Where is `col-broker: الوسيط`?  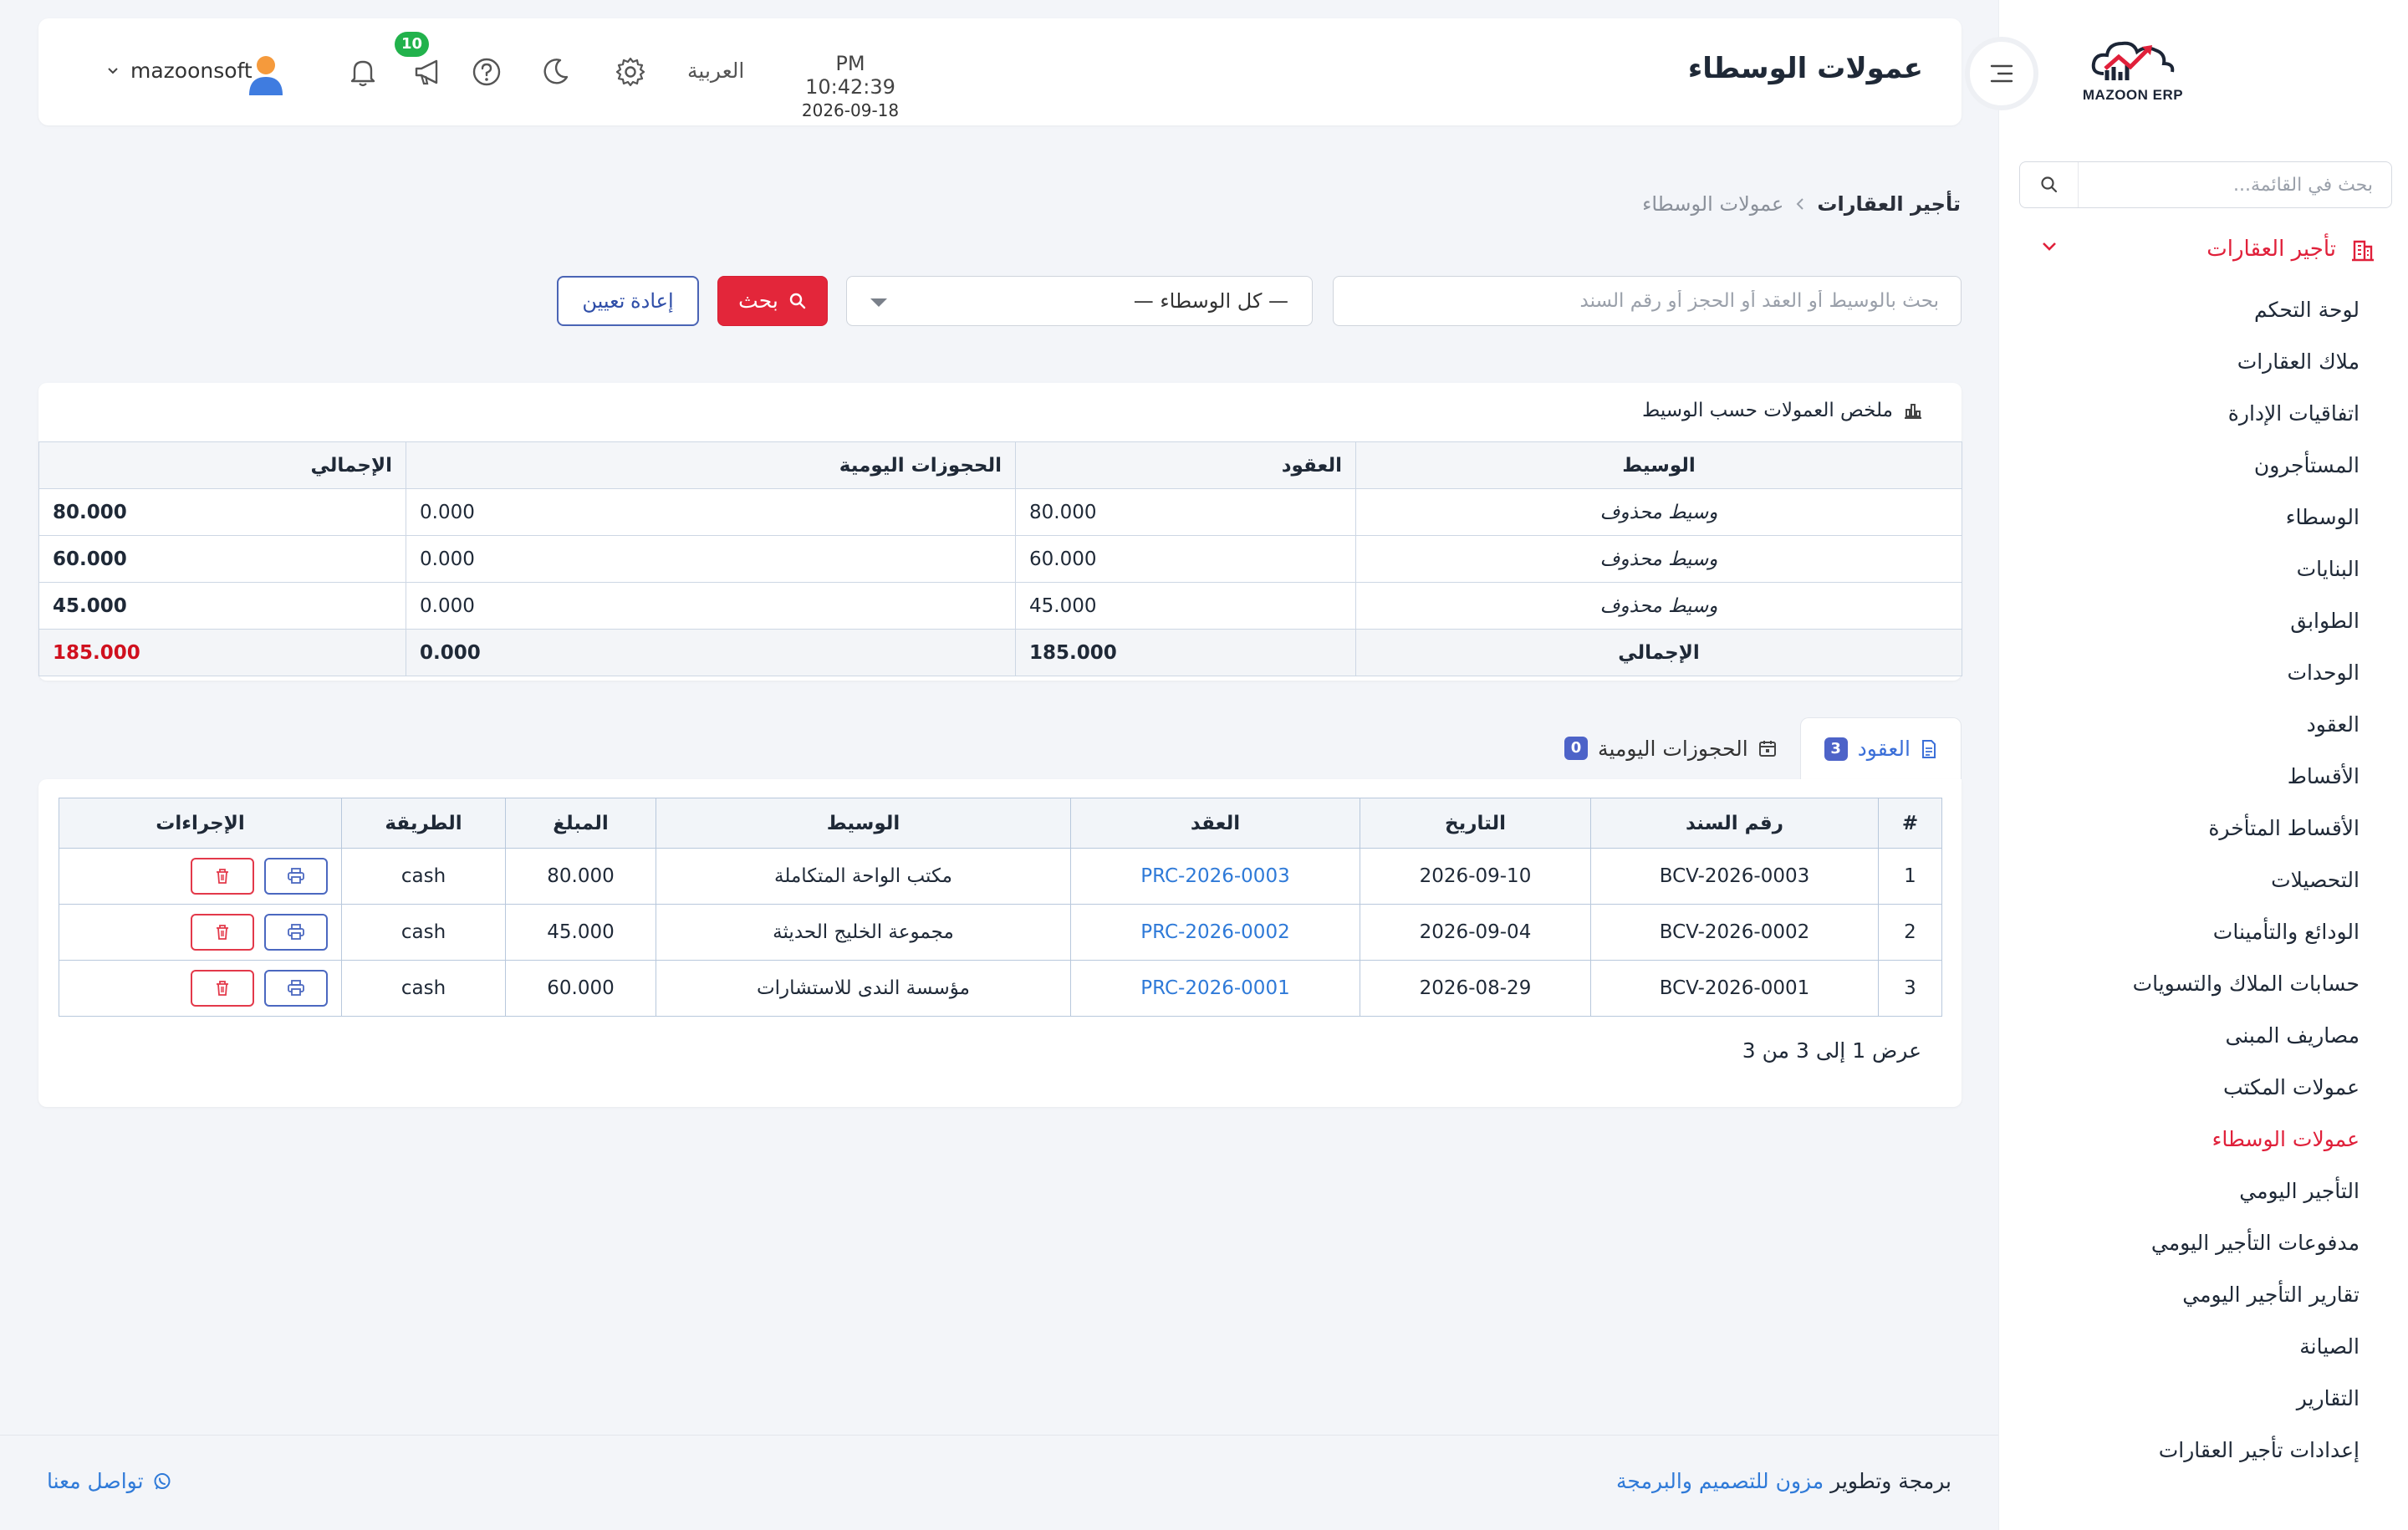 col-broker: الوسيط is located at coordinates (1659, 465).